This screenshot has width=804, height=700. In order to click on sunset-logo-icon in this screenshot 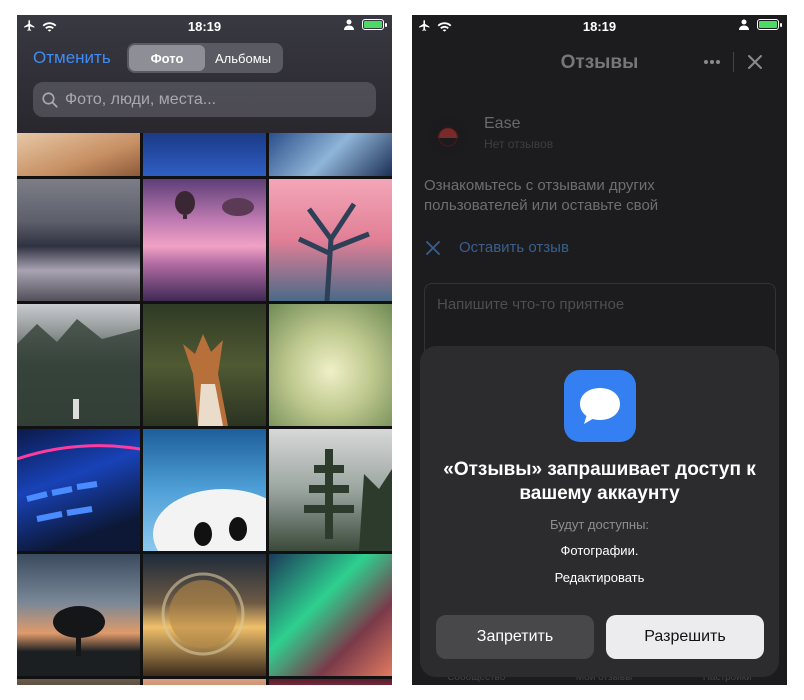, I will do `click(448, 137)`.